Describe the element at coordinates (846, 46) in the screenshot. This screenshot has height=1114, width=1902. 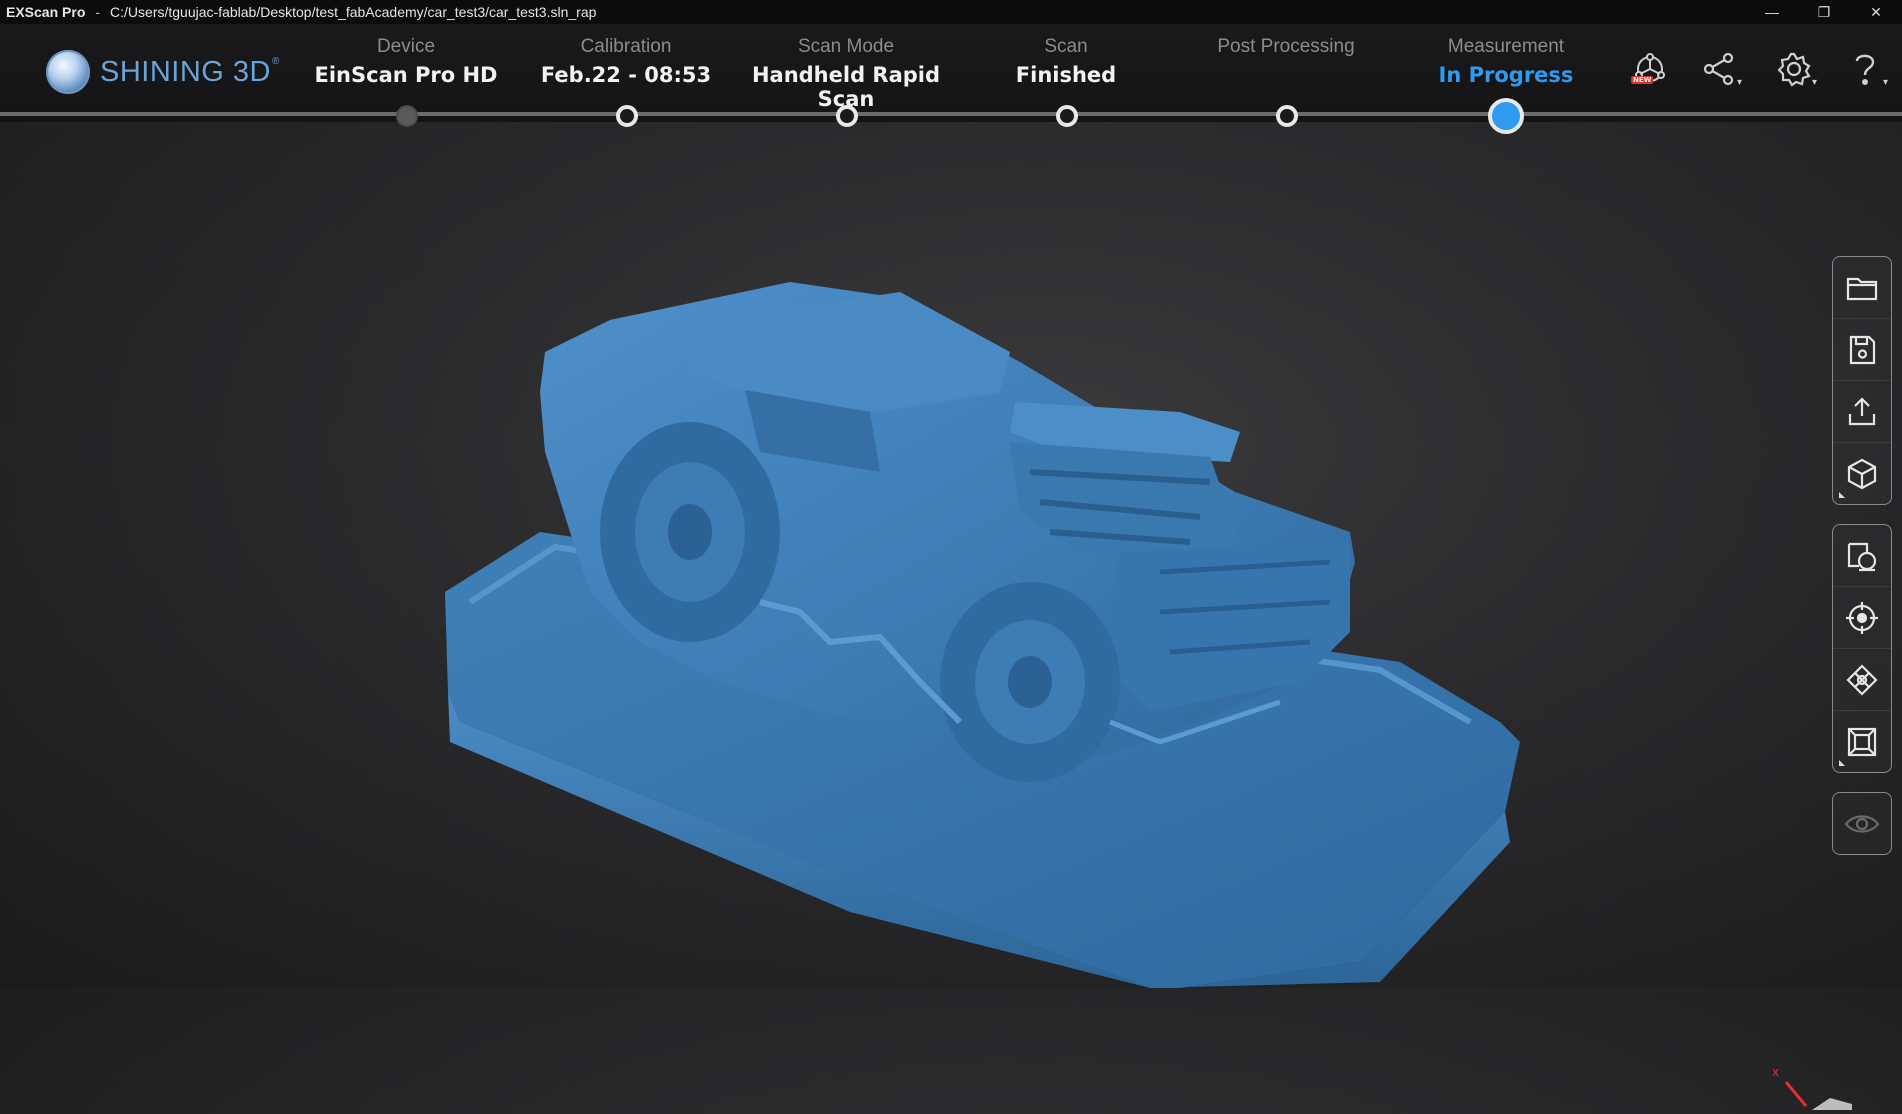
I see `step-label: Scan Mode` at that location.